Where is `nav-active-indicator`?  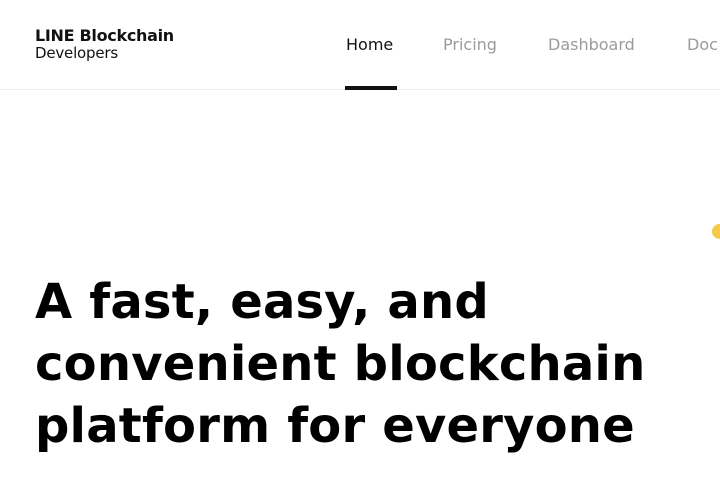 nav-active-indicator is located at coordinates (371, 88).